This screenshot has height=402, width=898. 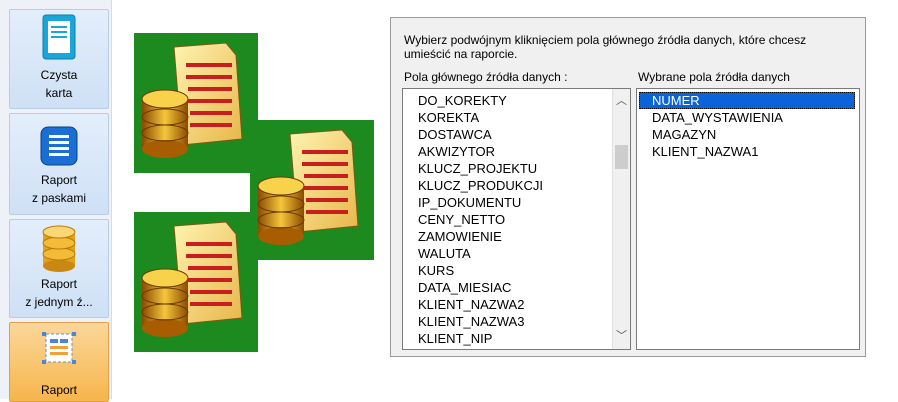 I want to click on source-field-item: KLIENT_NAZWA2, so click(x=506, y=304).